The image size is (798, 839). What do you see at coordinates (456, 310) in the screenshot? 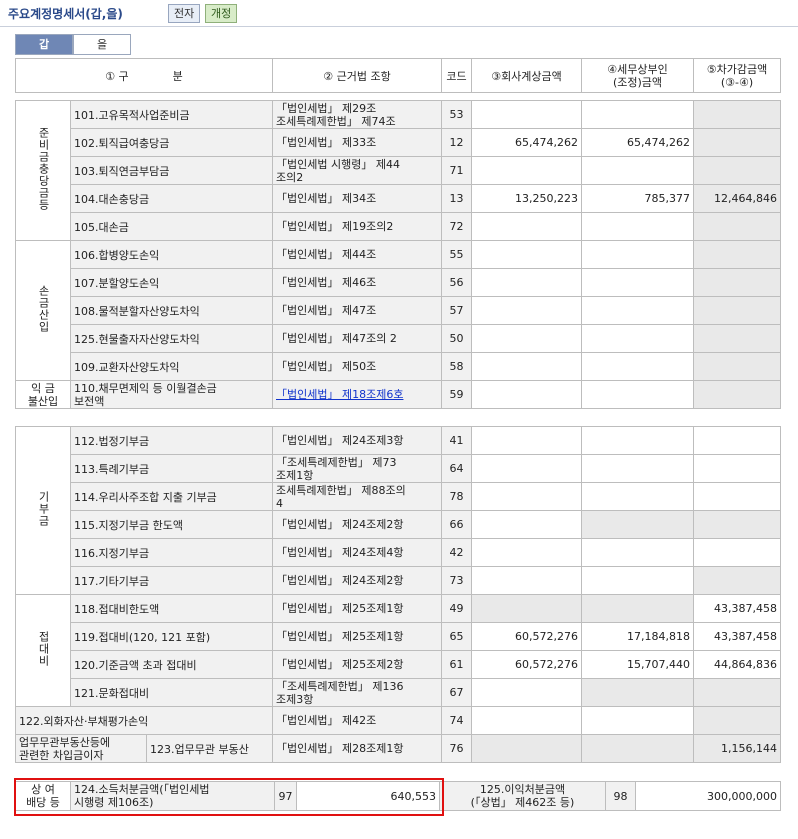
I see `row-code: 57` at bounding box center [456, 310].